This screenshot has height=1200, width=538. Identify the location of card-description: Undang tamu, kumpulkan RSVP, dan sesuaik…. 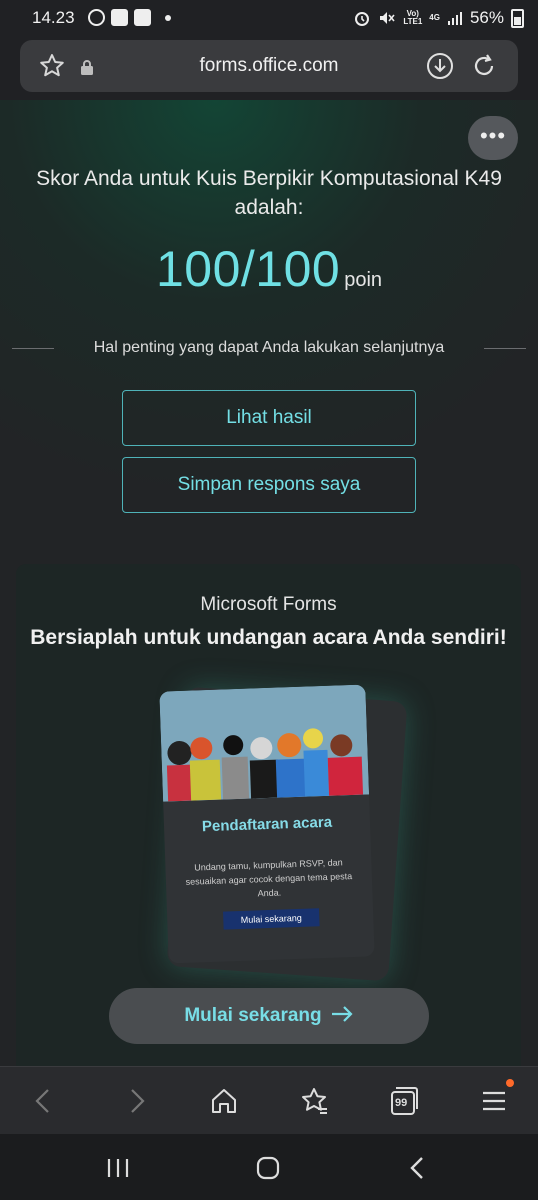
(269, 878).